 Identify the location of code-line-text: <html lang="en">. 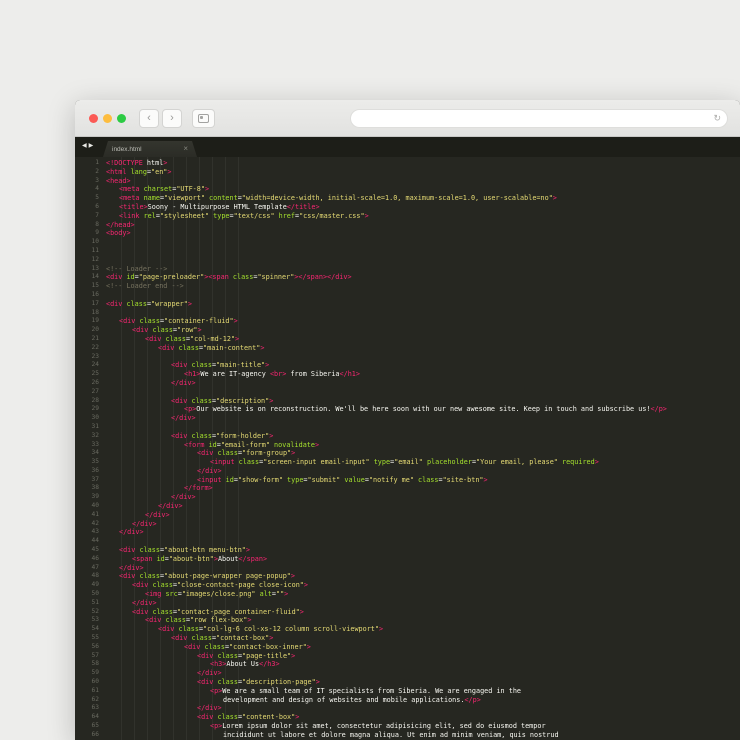
(139, 171).